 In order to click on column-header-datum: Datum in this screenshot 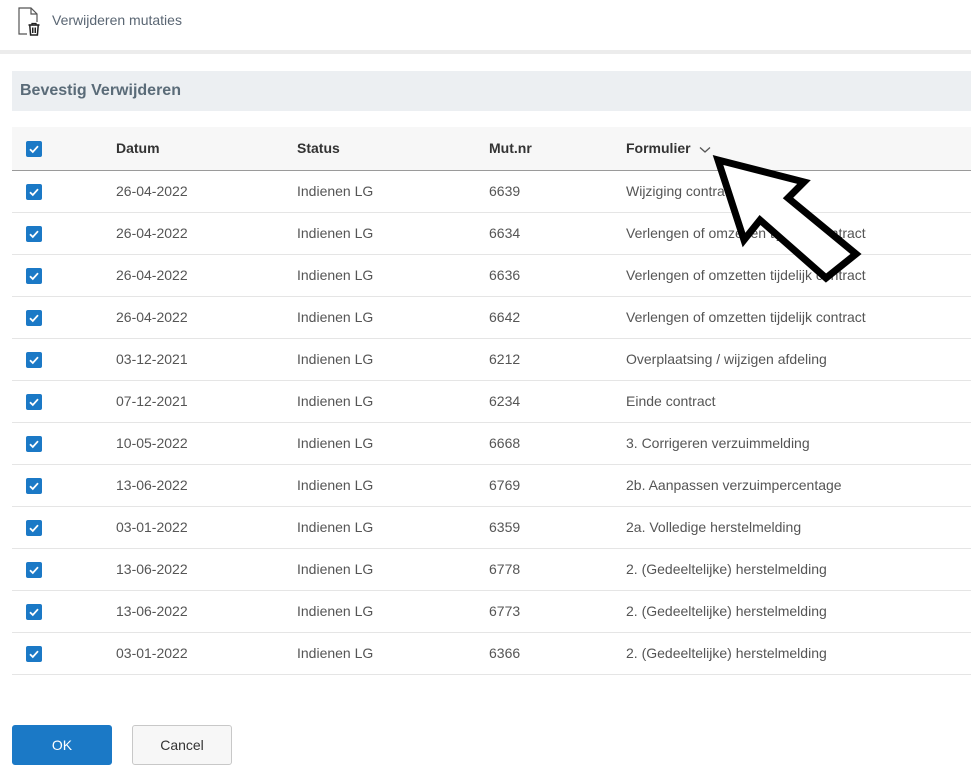, I will do `click(206, 149)`.